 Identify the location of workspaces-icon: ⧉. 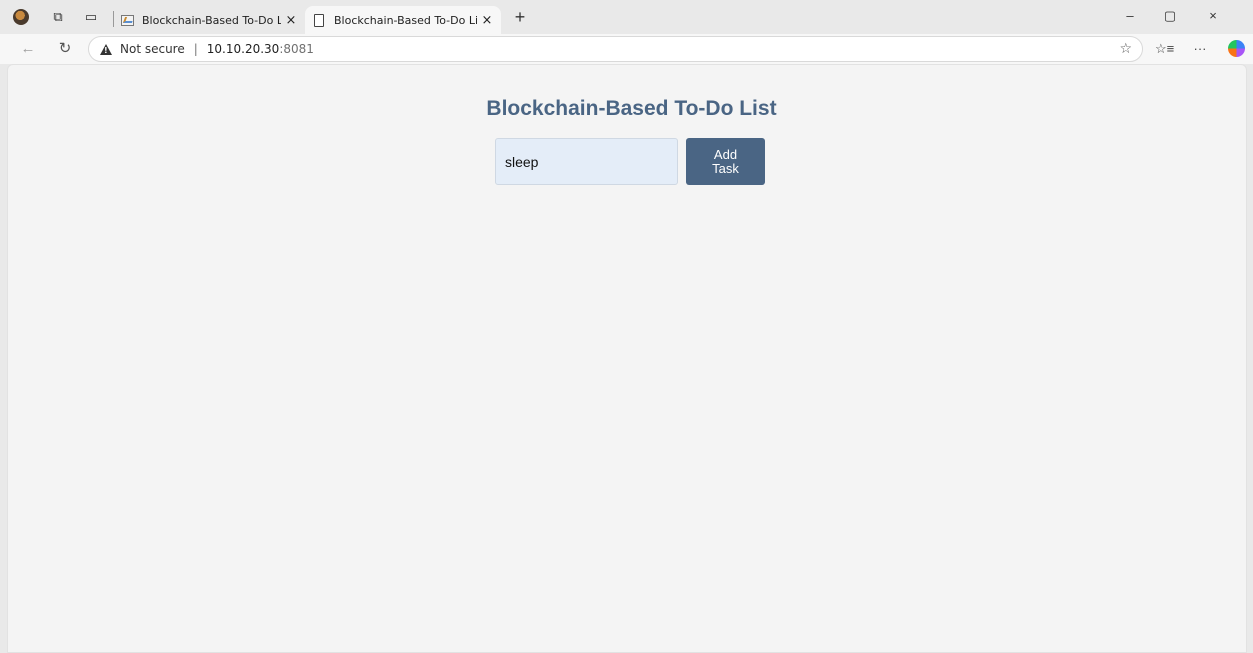
(58, 17).